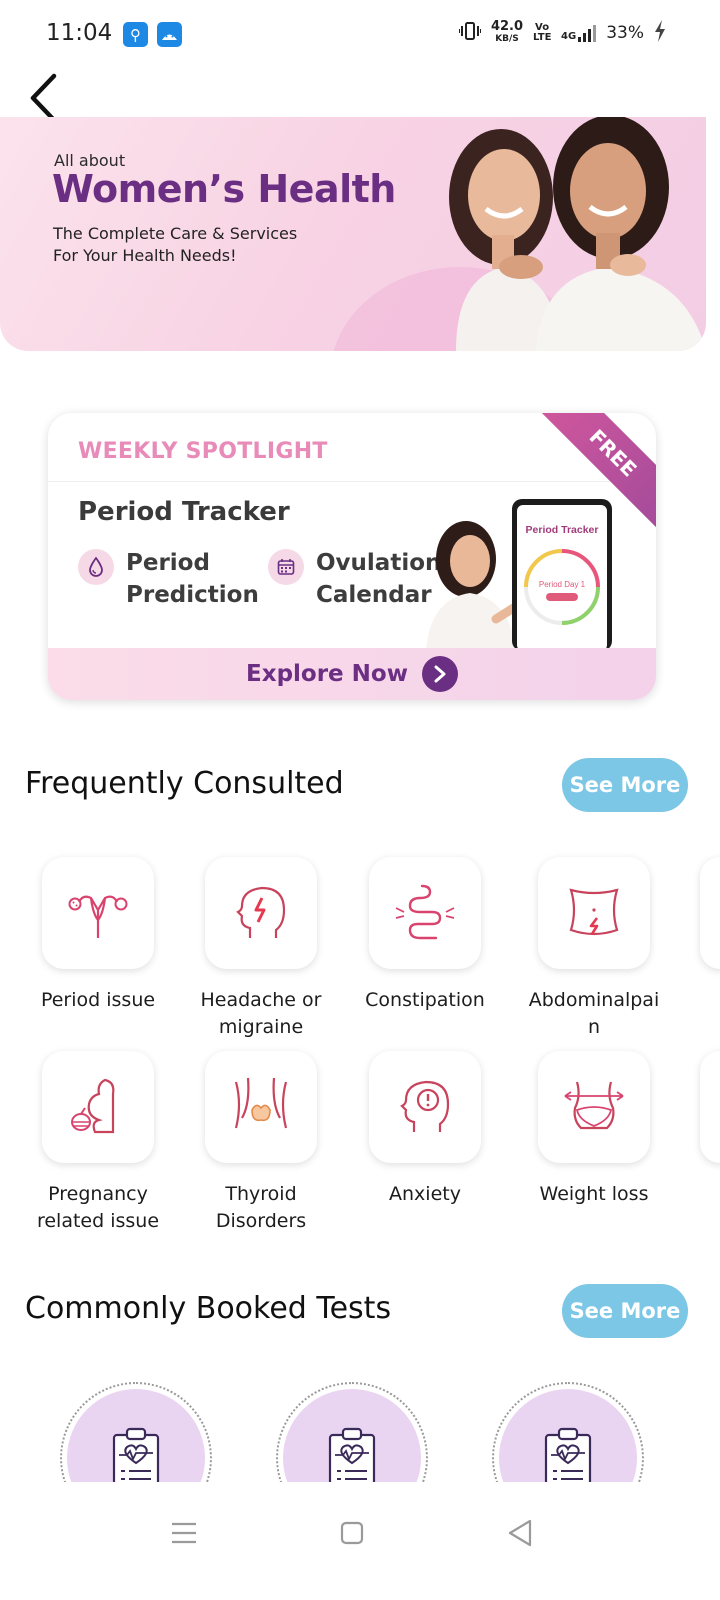 The width and height of the screenshot is (720, 1600). Describe the element at coordinates (98, 1221) in the screenshot. I see `consult-label-line2: related issue` at that location.